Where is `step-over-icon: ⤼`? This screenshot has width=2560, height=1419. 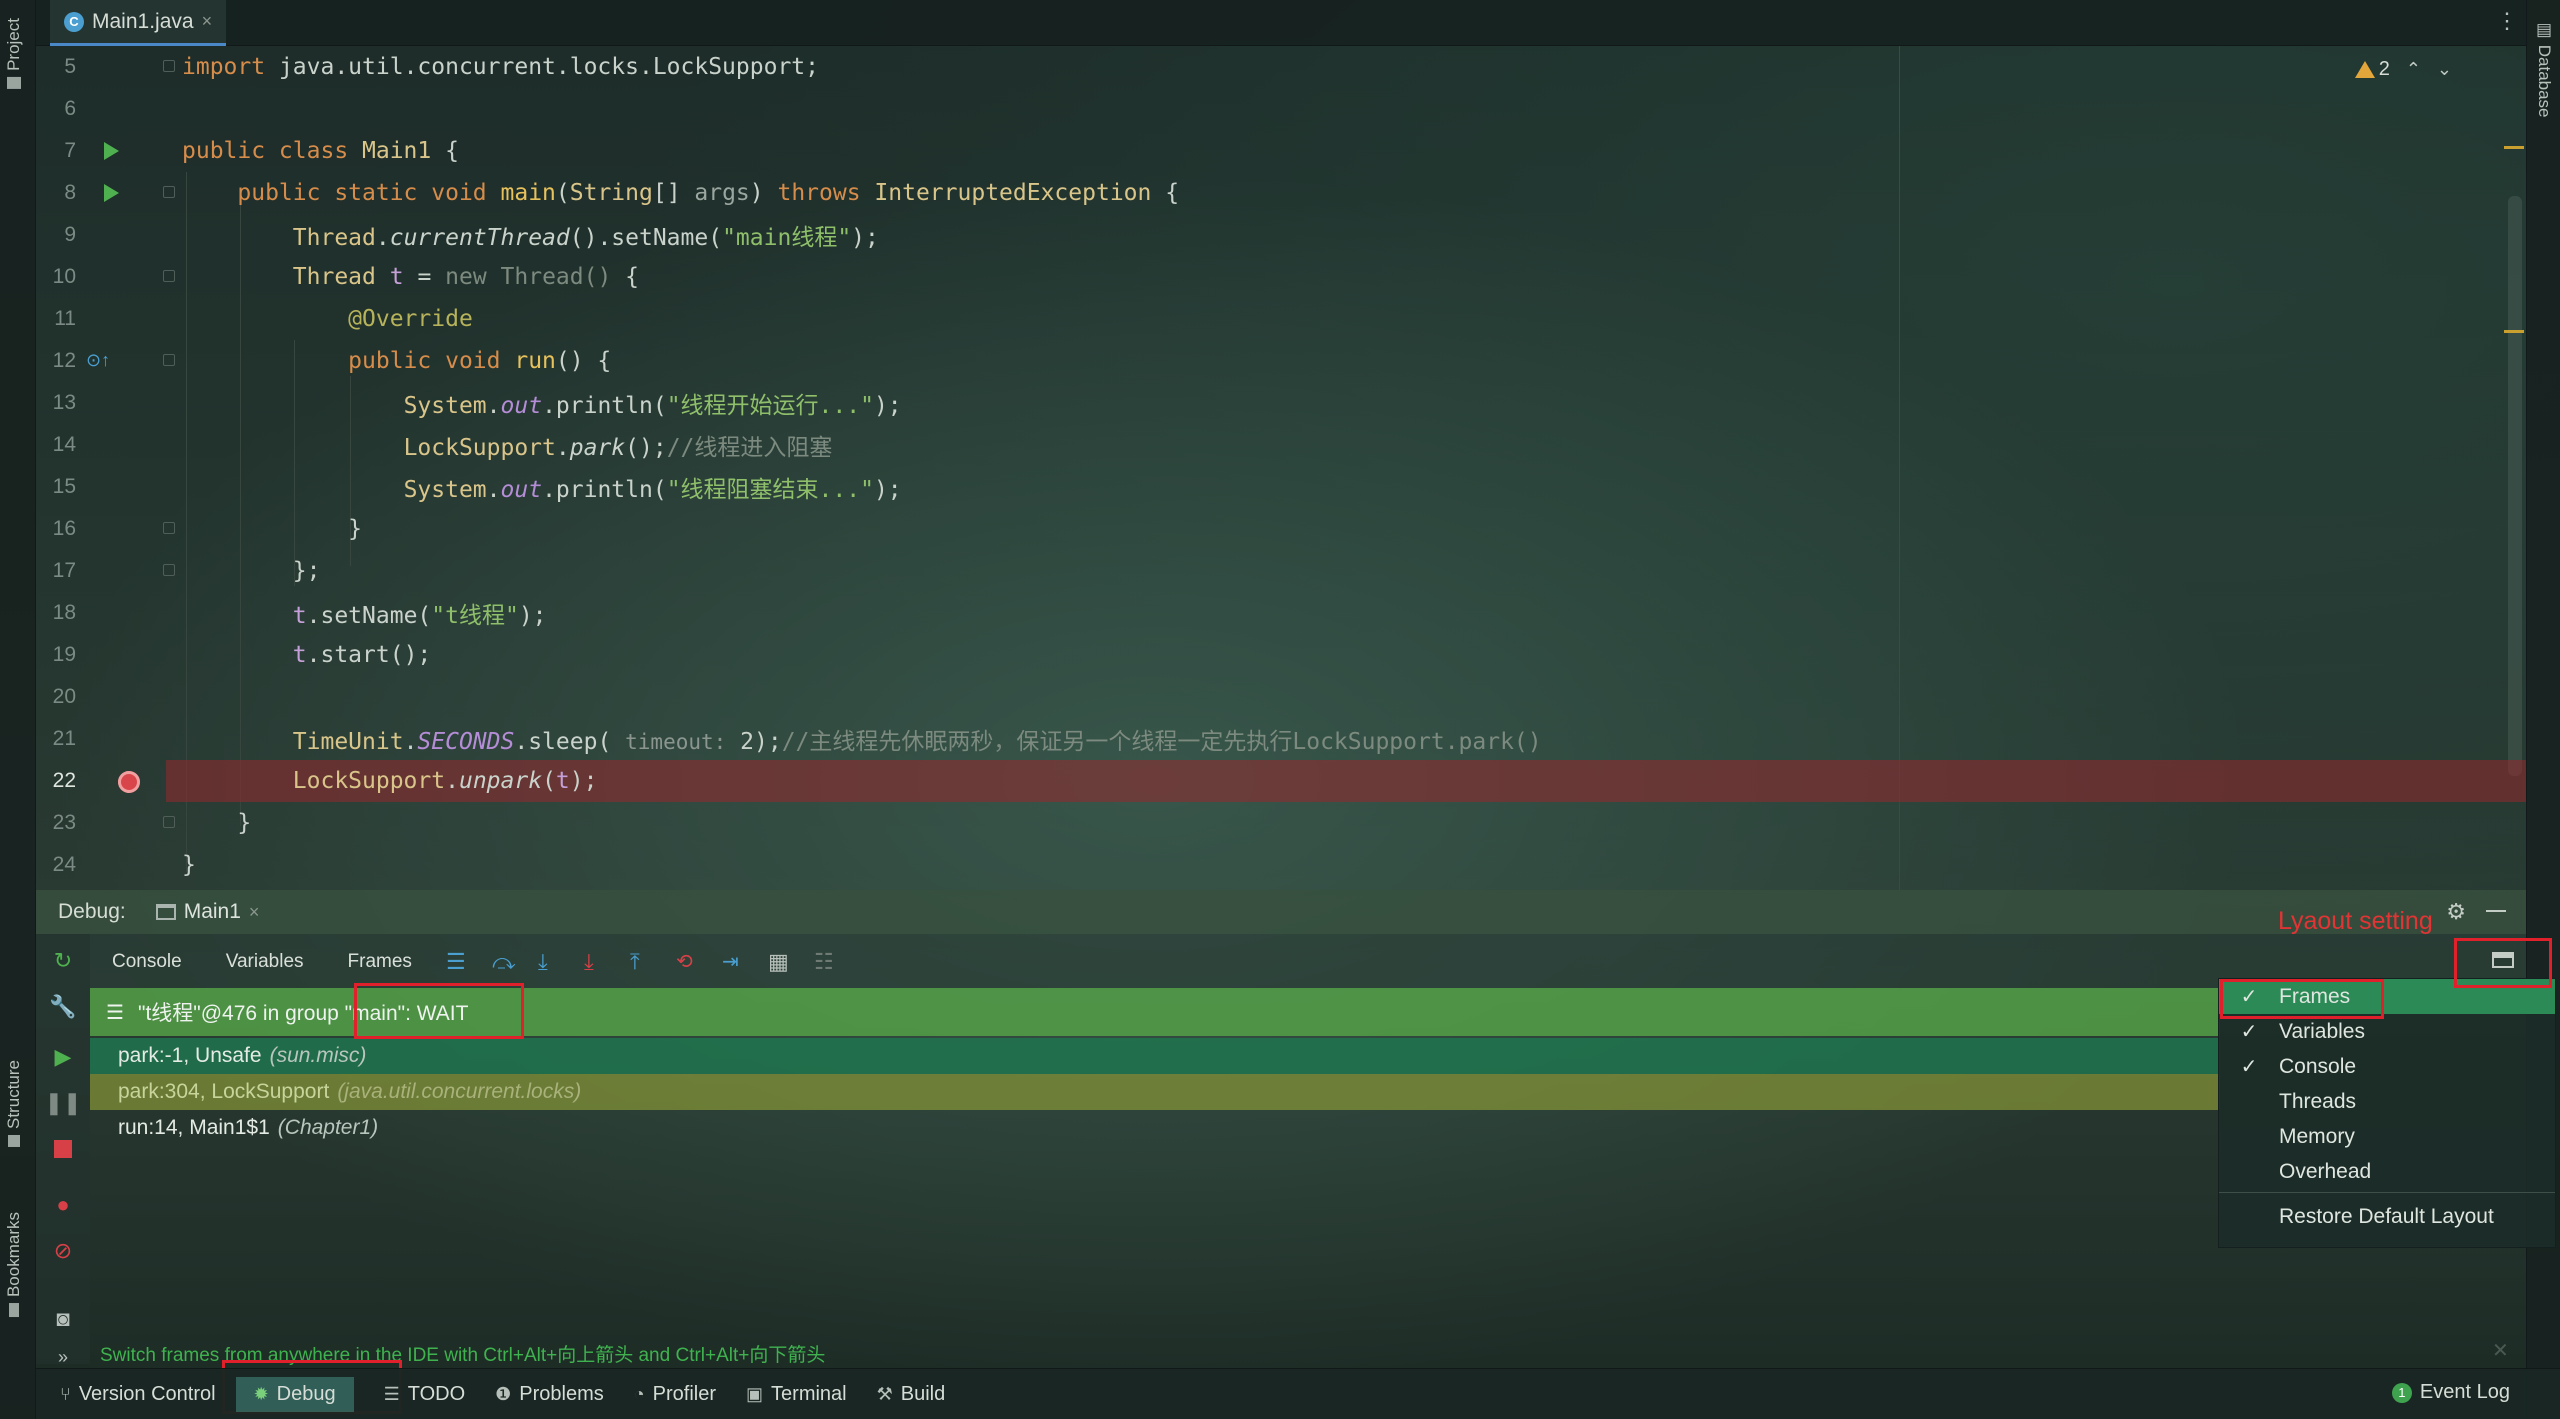
step-over-icon: ⤼ is located at coordinates (504, 962).